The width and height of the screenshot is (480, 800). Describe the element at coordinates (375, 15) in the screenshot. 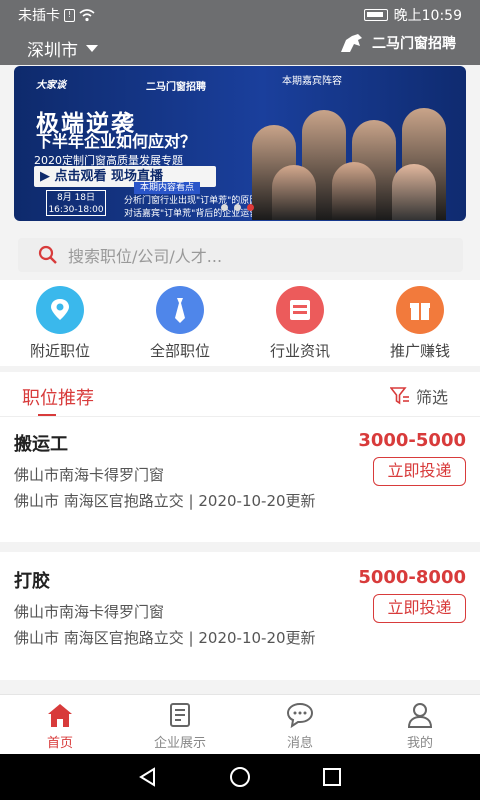

I see `battery-icon` at that location.